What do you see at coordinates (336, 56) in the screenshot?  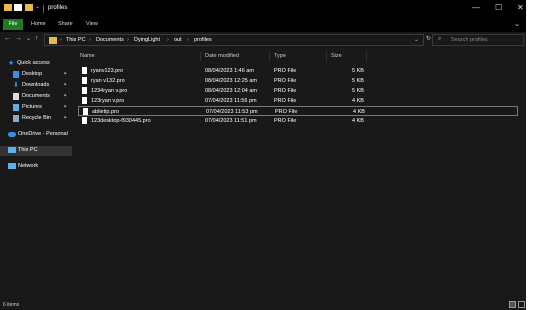 I see `column-header-size: Size` at bounding box center [336, 56].